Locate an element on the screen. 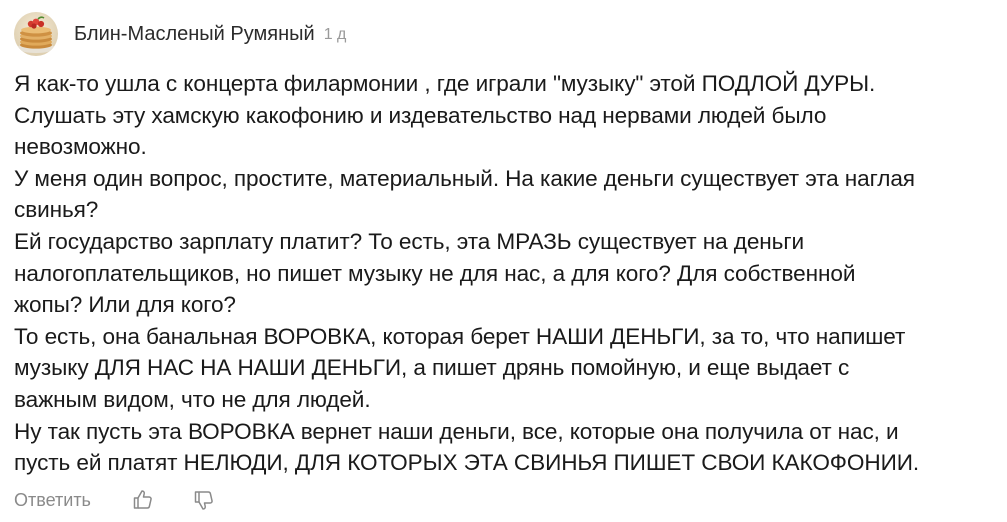 Image resolution: width=1007 pixels, height=522 pixels. dislike-button is located at coordinates (204, 500).